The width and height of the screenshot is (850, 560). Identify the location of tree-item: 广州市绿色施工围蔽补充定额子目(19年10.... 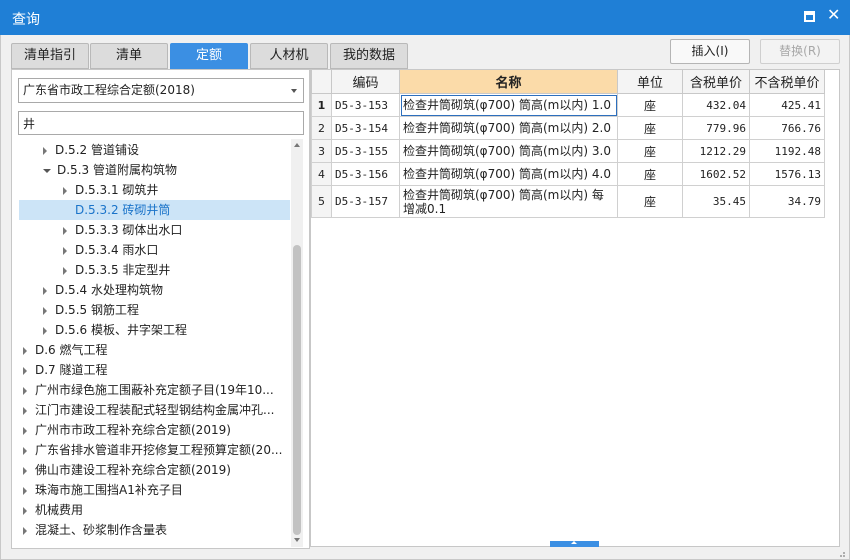
(154, 390).